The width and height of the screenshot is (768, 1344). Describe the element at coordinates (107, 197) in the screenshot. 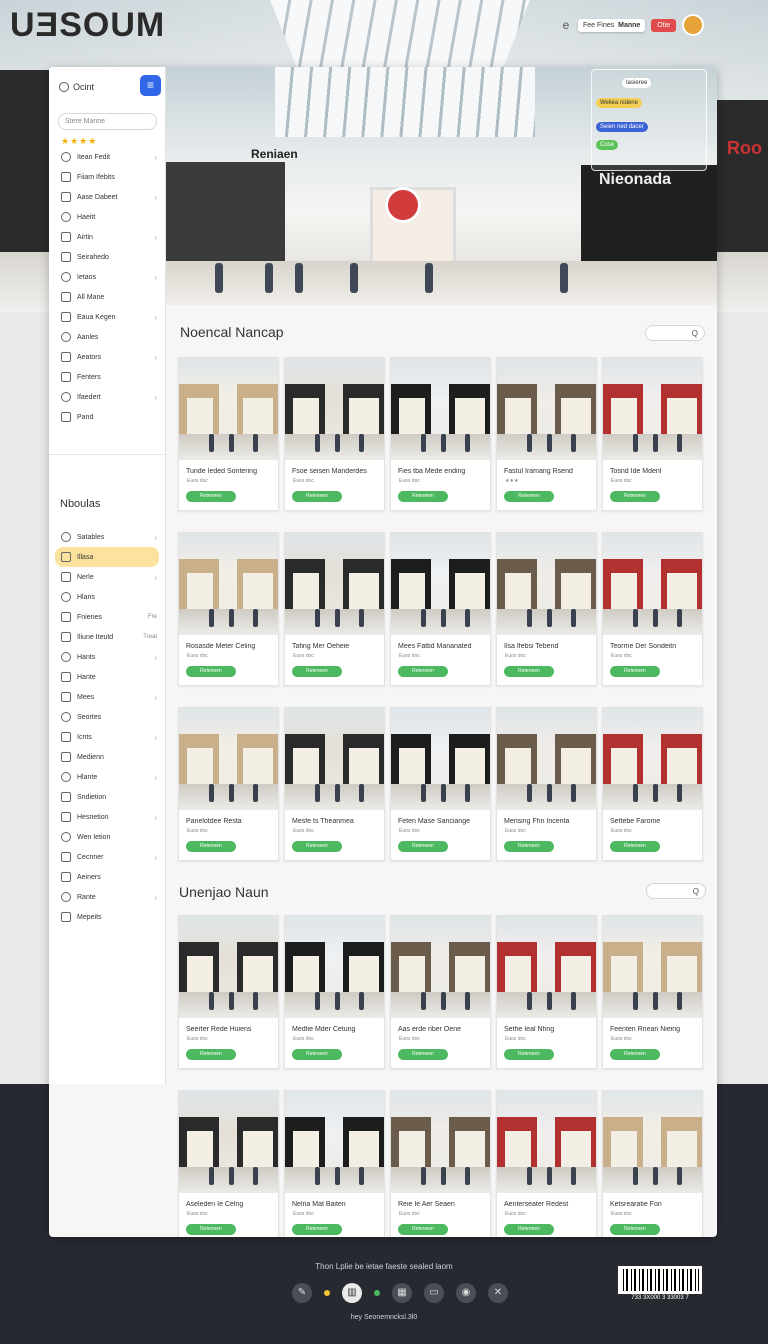

I see `sidebar-item: Aase Dabeet ›` at that location.